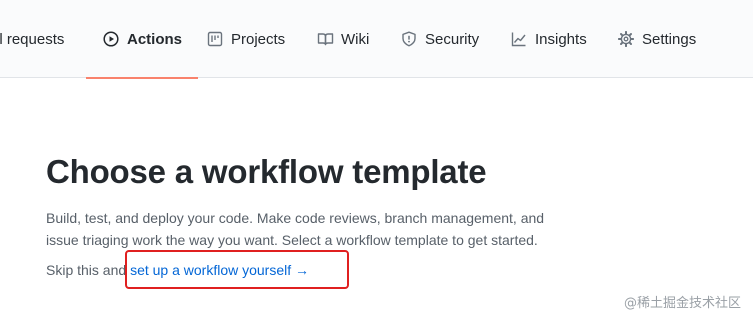  What do you see at coordinates (355, 39) in the screenshot?
I see `tab-wiki-label: Wiki` at bounding box center [355, 39].